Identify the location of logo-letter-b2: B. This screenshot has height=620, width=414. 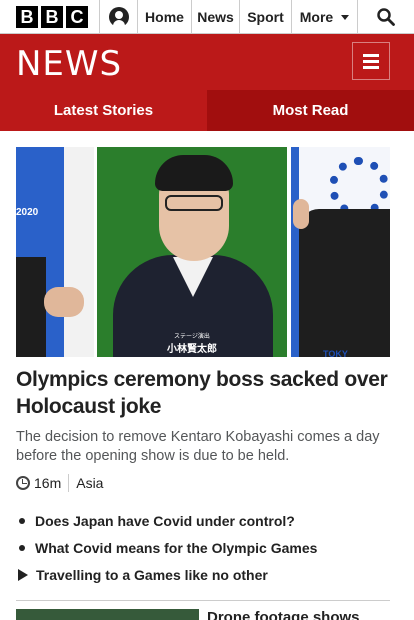
(52, 16).